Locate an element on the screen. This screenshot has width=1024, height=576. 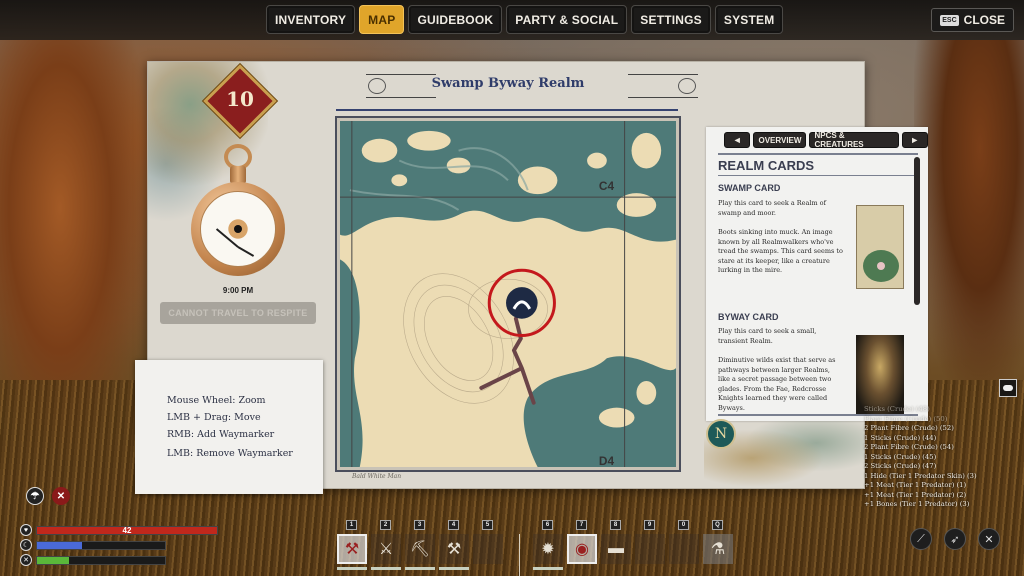
hotkey-label: 9 is located at coordinates (649, 525).